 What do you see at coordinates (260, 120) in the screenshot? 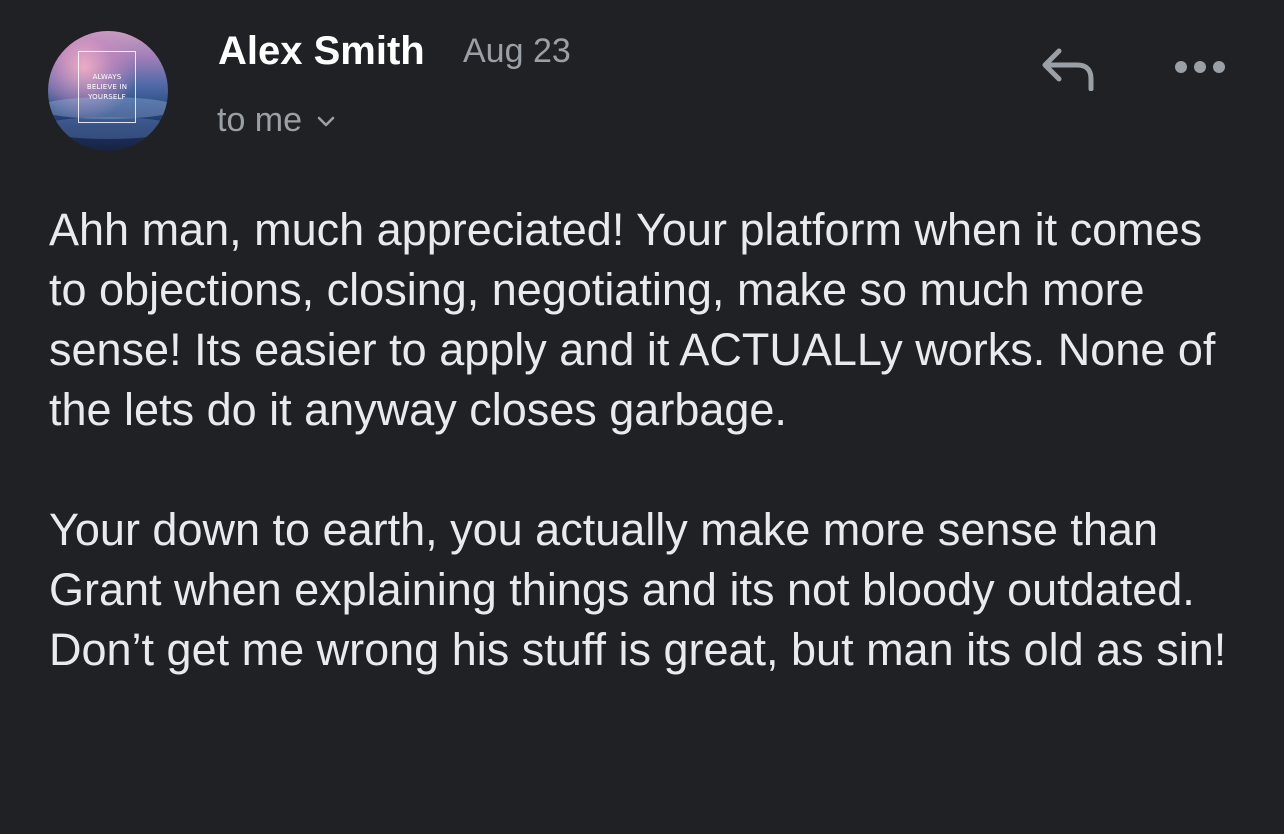
I see `recipient-label: to me` at bounding box center [260, 120].